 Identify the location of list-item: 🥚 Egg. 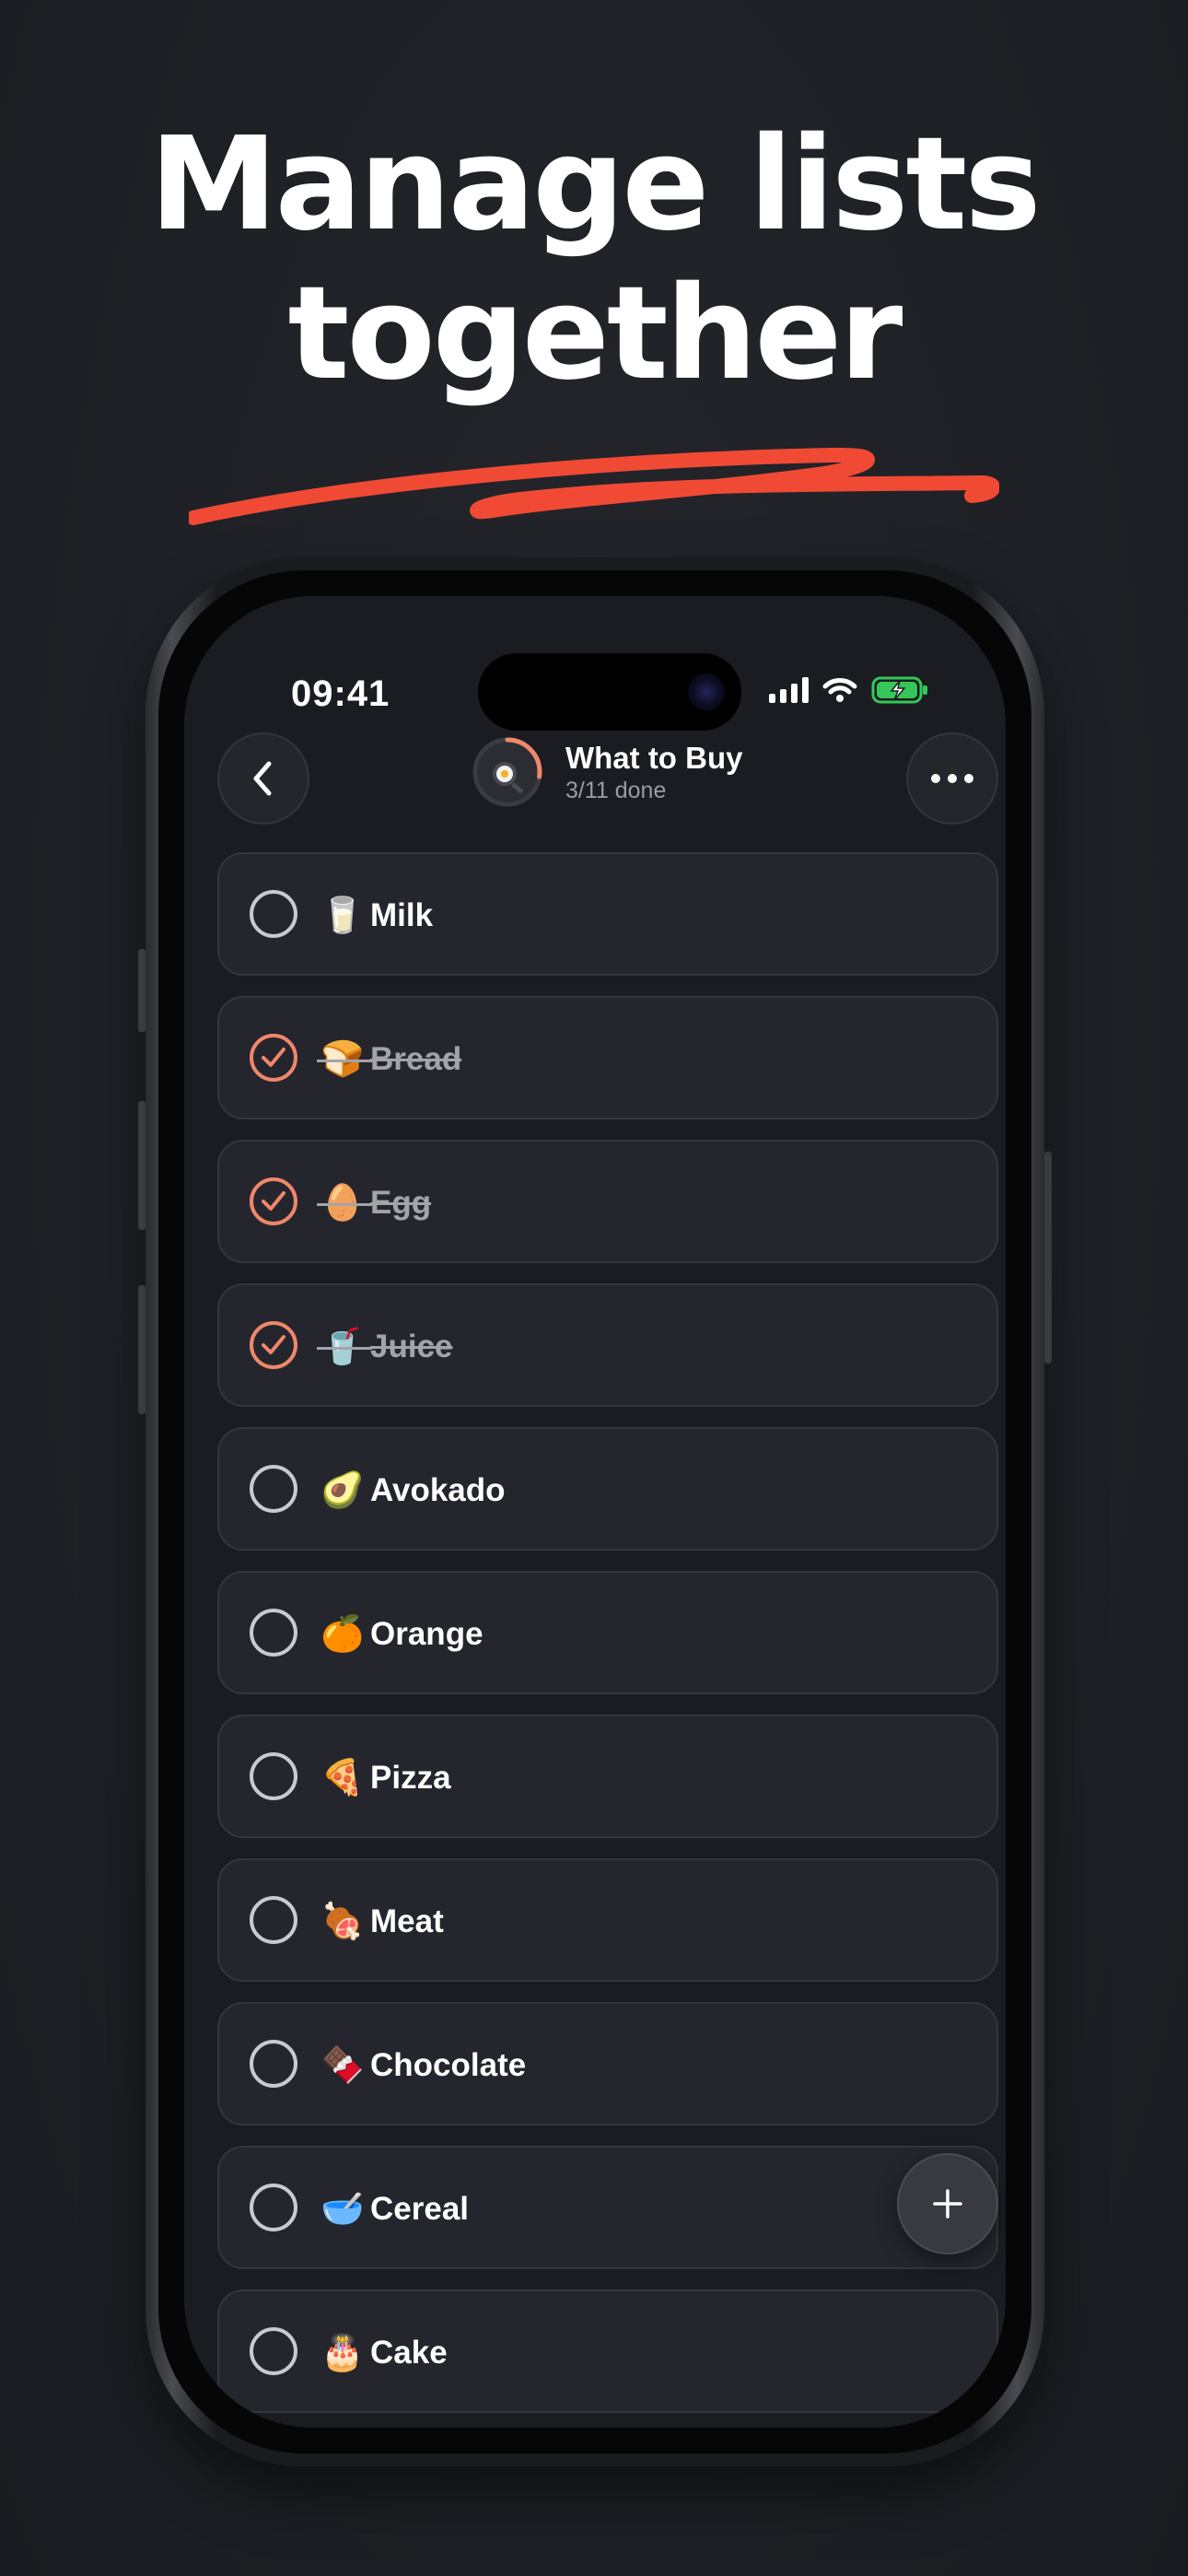
(607, 1201).